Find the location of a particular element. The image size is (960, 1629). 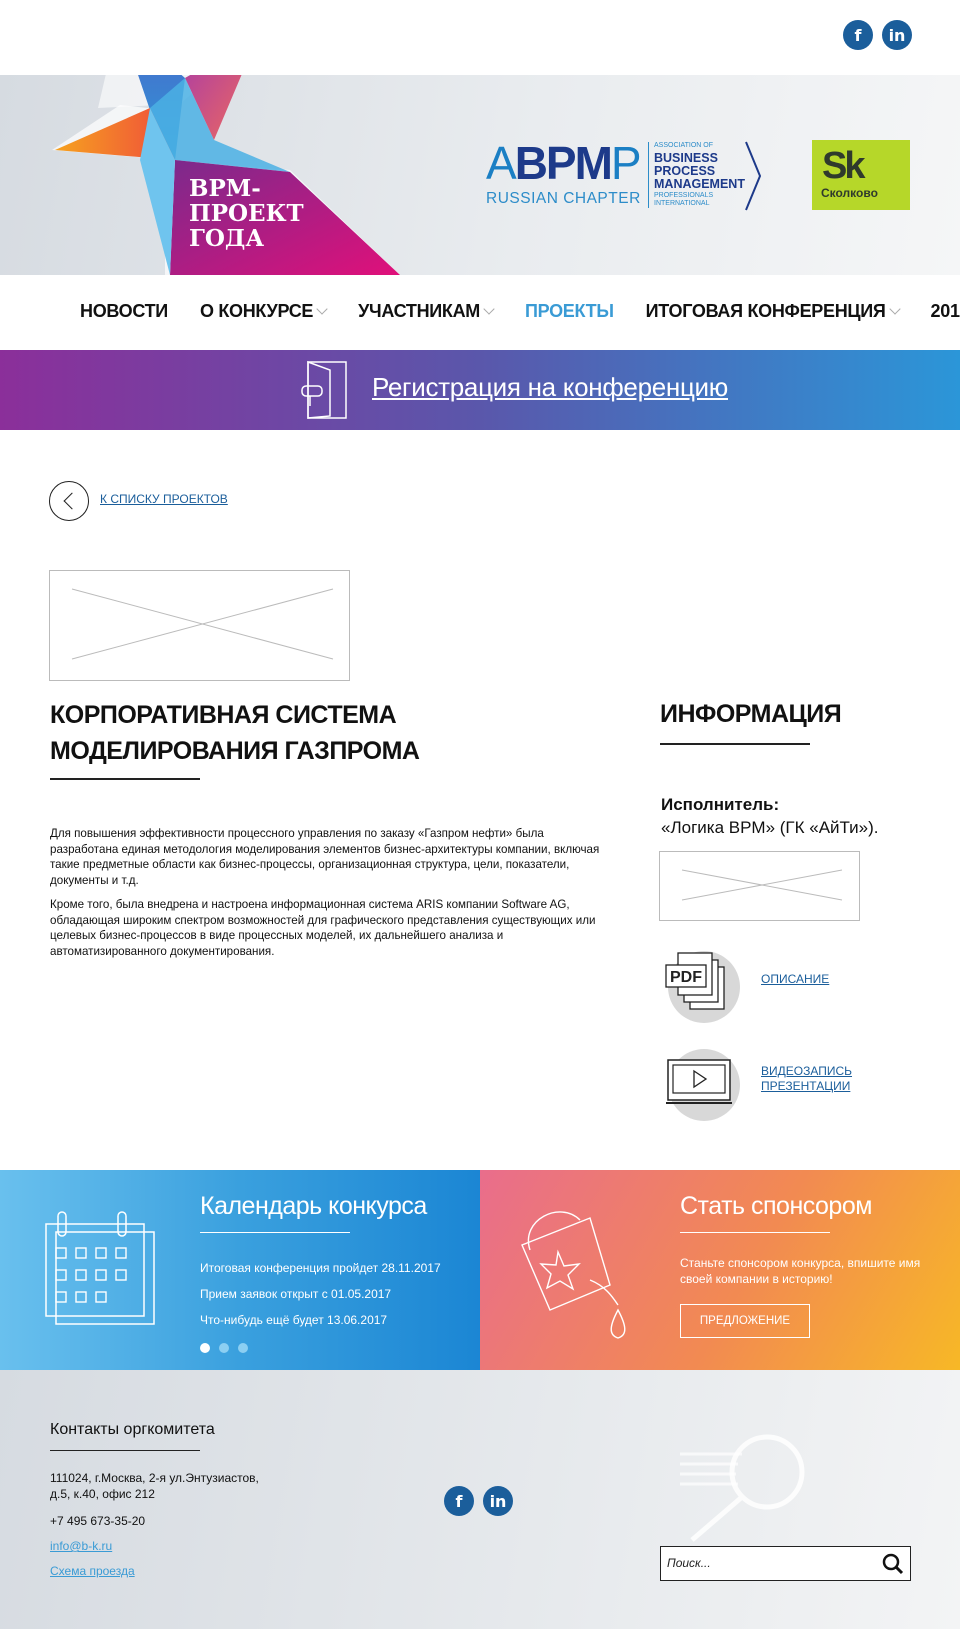

back-arrow-icon is located at coordinates (69, 501).